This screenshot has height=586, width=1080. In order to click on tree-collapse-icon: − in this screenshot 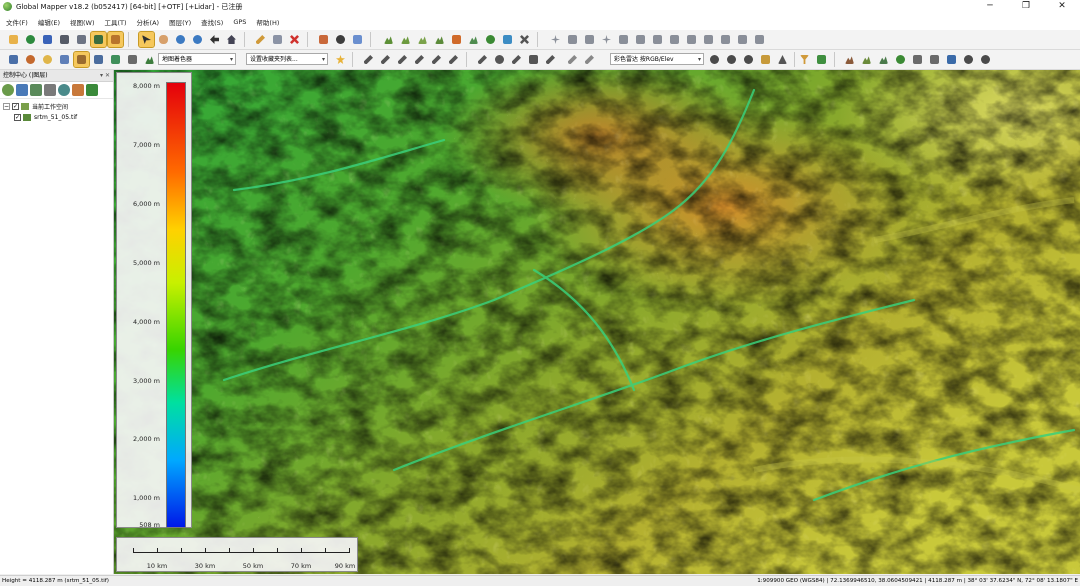, I will do `click(6, 106)`.